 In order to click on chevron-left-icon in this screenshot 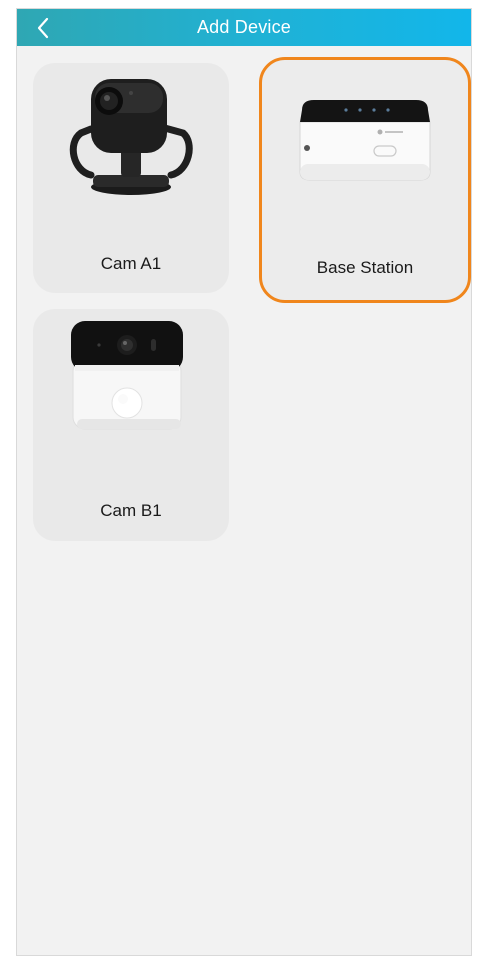, I will do `click(43, 27)`.